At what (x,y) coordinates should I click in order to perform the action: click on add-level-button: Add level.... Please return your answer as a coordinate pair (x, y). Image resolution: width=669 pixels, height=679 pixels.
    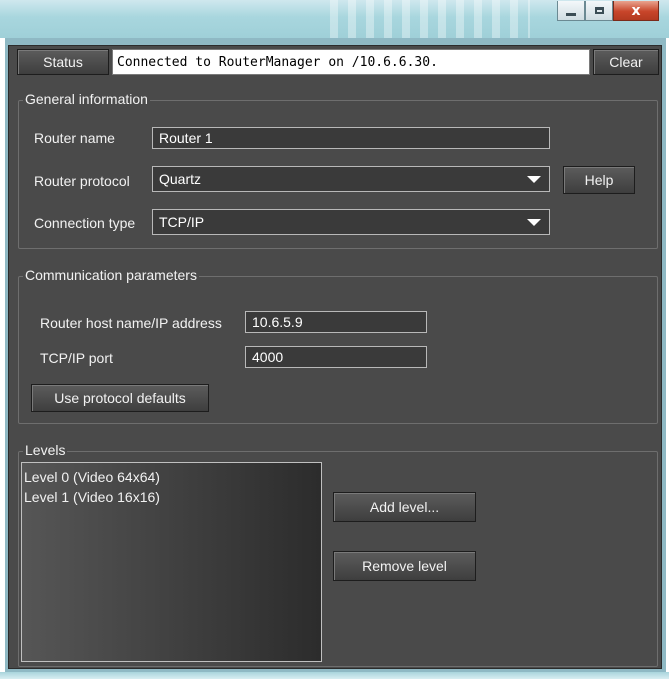
    Looking at the image, I should click on (404, 507).